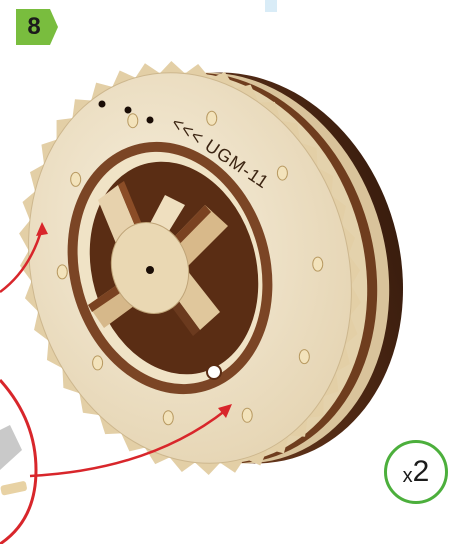  Describe the element at coordinates (34, 26) in the screenshot. I see `step-number: 8` at that location.